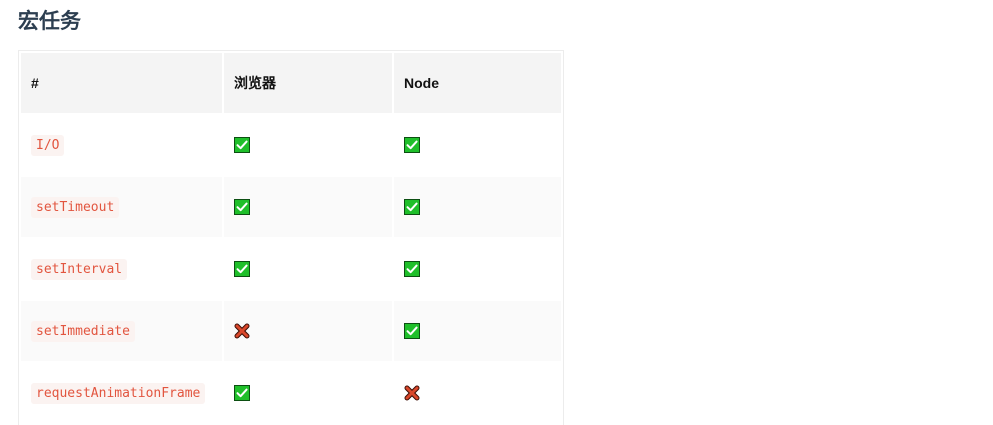 This screenshot has width=993, height=425. I want to click on table-row: requestAnimationFrame, so click(291, 393).